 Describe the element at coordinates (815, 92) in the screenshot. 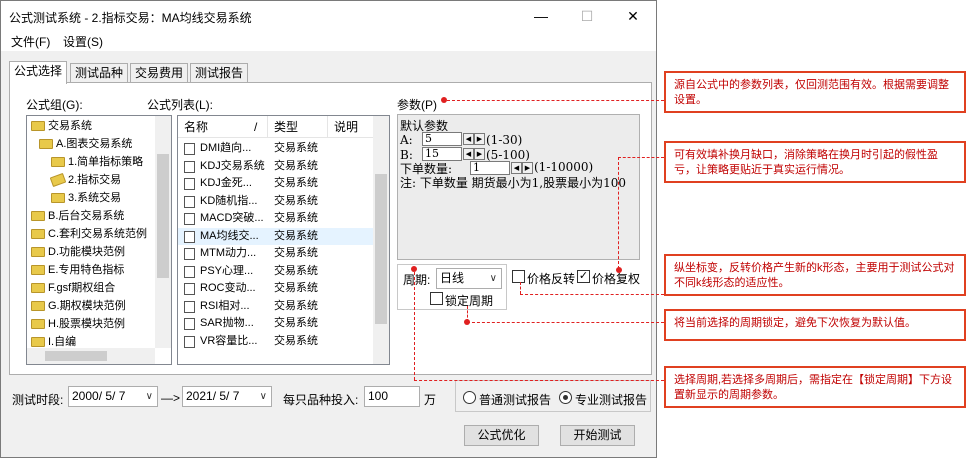

I see `callout-params: 源自公式中的参数列表，仅回测范围有效。根据需要调整设置。` at that location.